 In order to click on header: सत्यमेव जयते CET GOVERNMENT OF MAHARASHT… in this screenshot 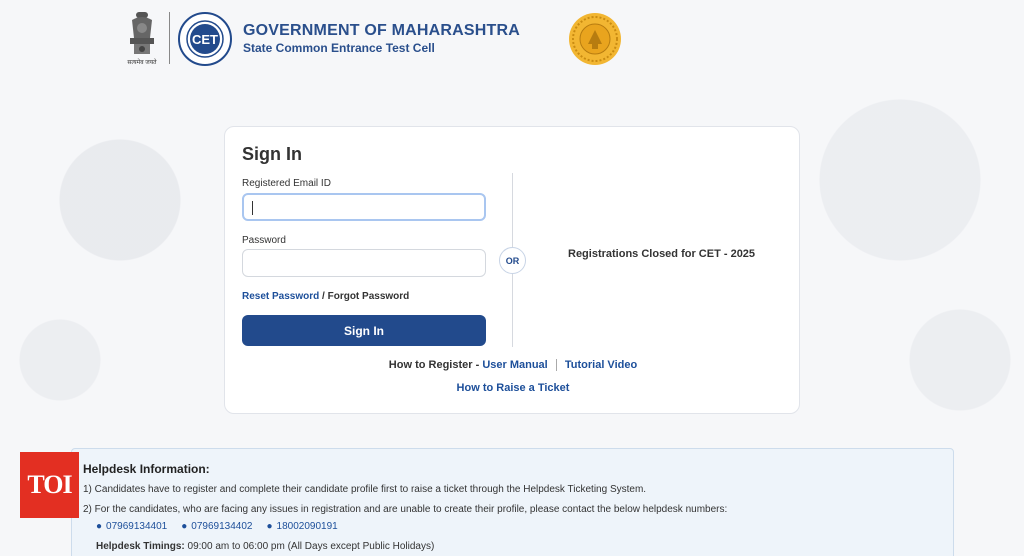, I will do `click(512, 40)`.